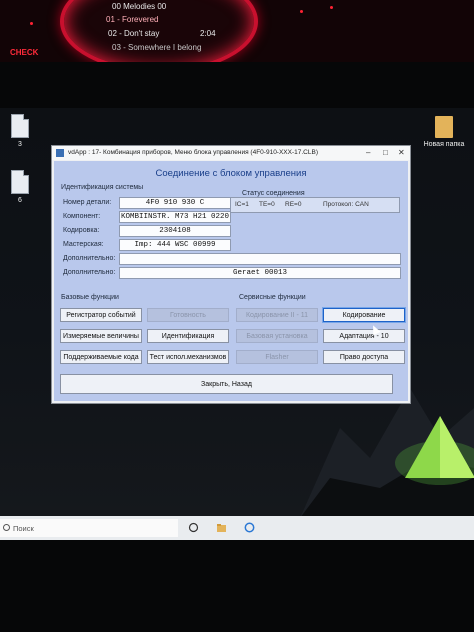 The width and height of the screenshot is (474, 632). What do you see at coordinates (231, 173) in the screenshot?
I see `panel-header: Соединение с блоком управления` at bounding box center [231, 173].